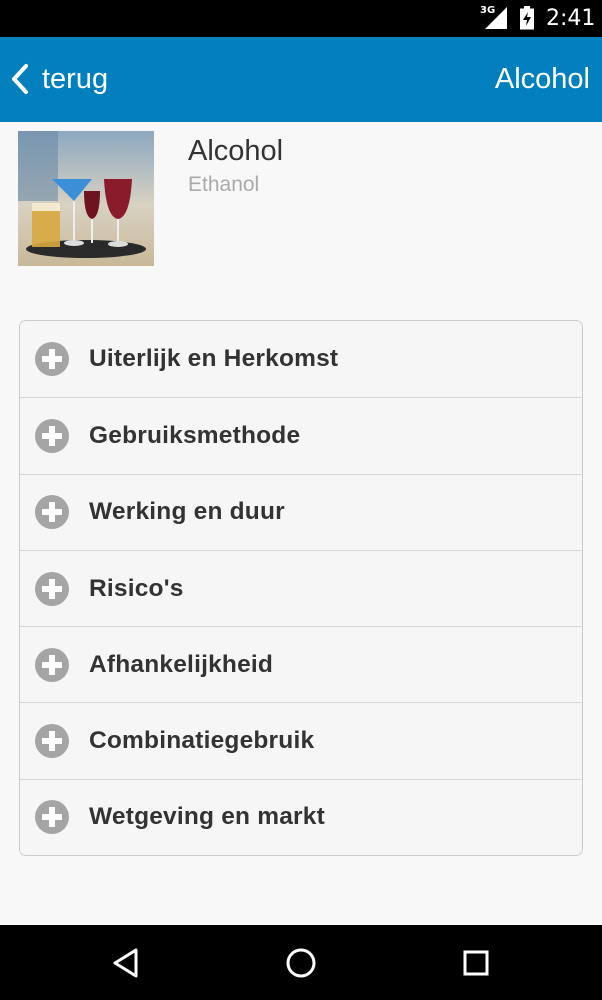 The image size is (602, 1000). I want to click on nav-home-button, so click(301, 963).